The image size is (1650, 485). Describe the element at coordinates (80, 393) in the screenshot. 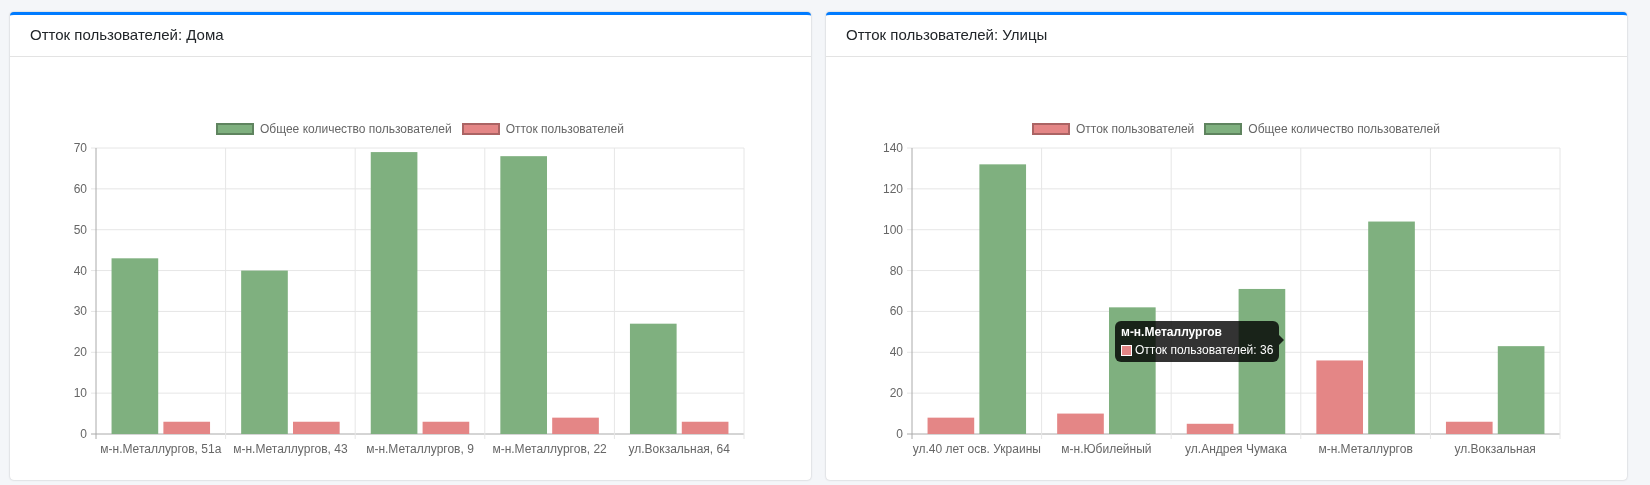

I see `axis-tick-label: 10` at that location.